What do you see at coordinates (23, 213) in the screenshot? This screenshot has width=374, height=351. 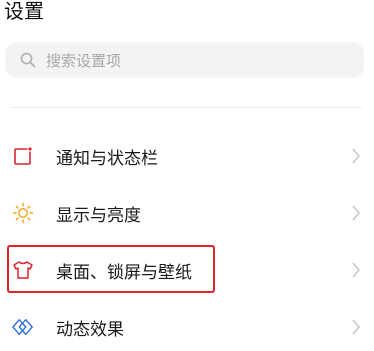 I see `brightness-sun-icon` at bounding box center [23, 213].